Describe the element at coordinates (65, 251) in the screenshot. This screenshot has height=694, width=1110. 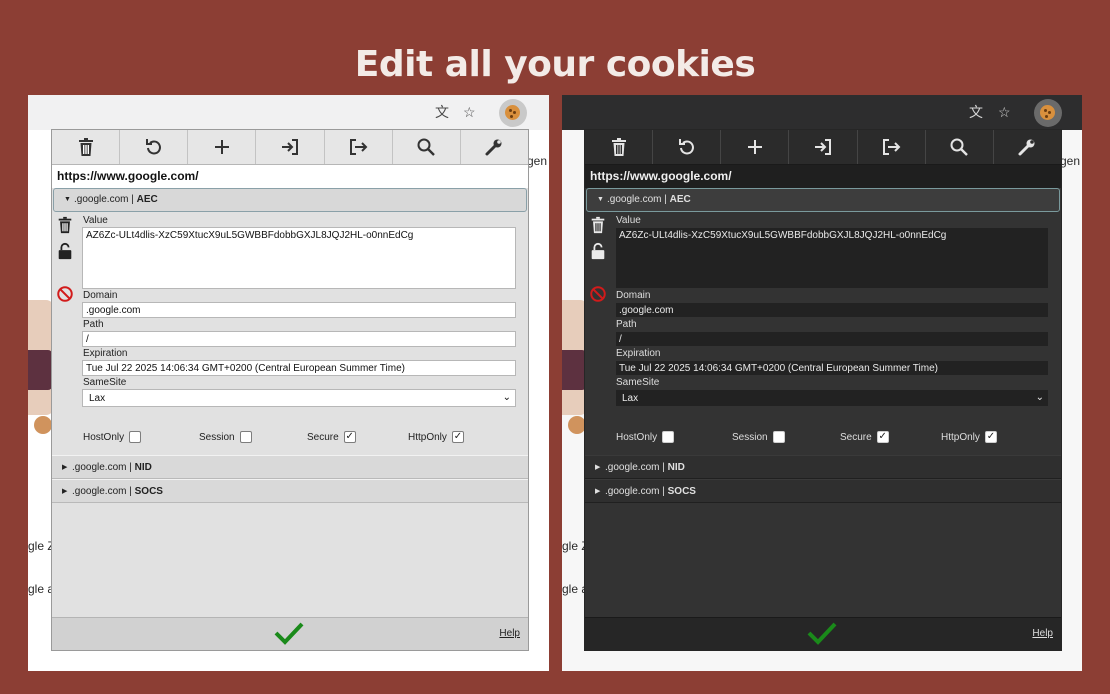
I see `unlock-icon` at that location.